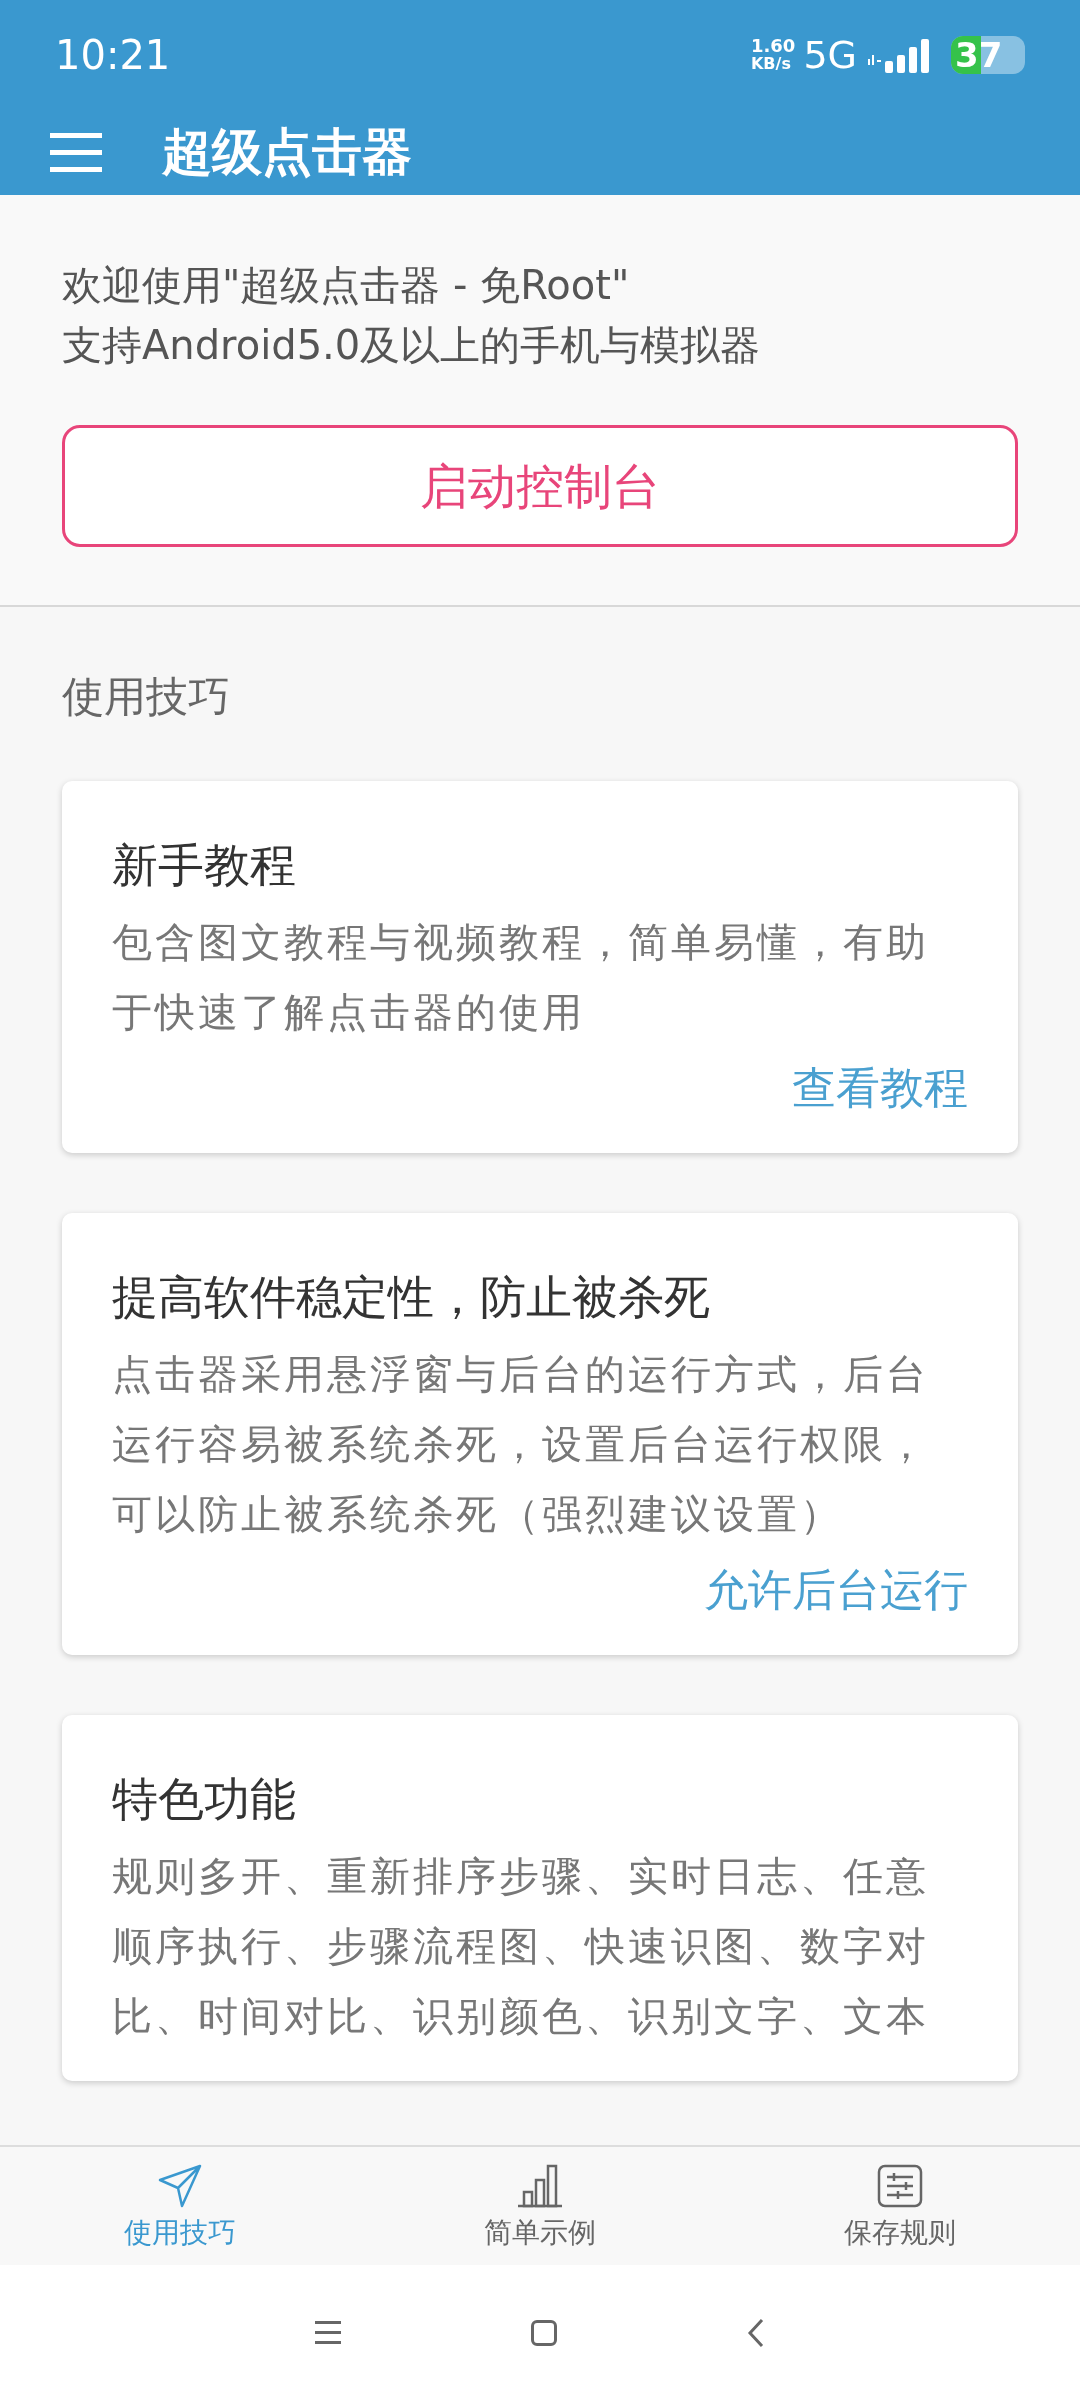  What do you see at coordinates (180, 2206) in the screenshot?
I see `nav-tab: 使用技巧` at bounding box center [180, 2206].